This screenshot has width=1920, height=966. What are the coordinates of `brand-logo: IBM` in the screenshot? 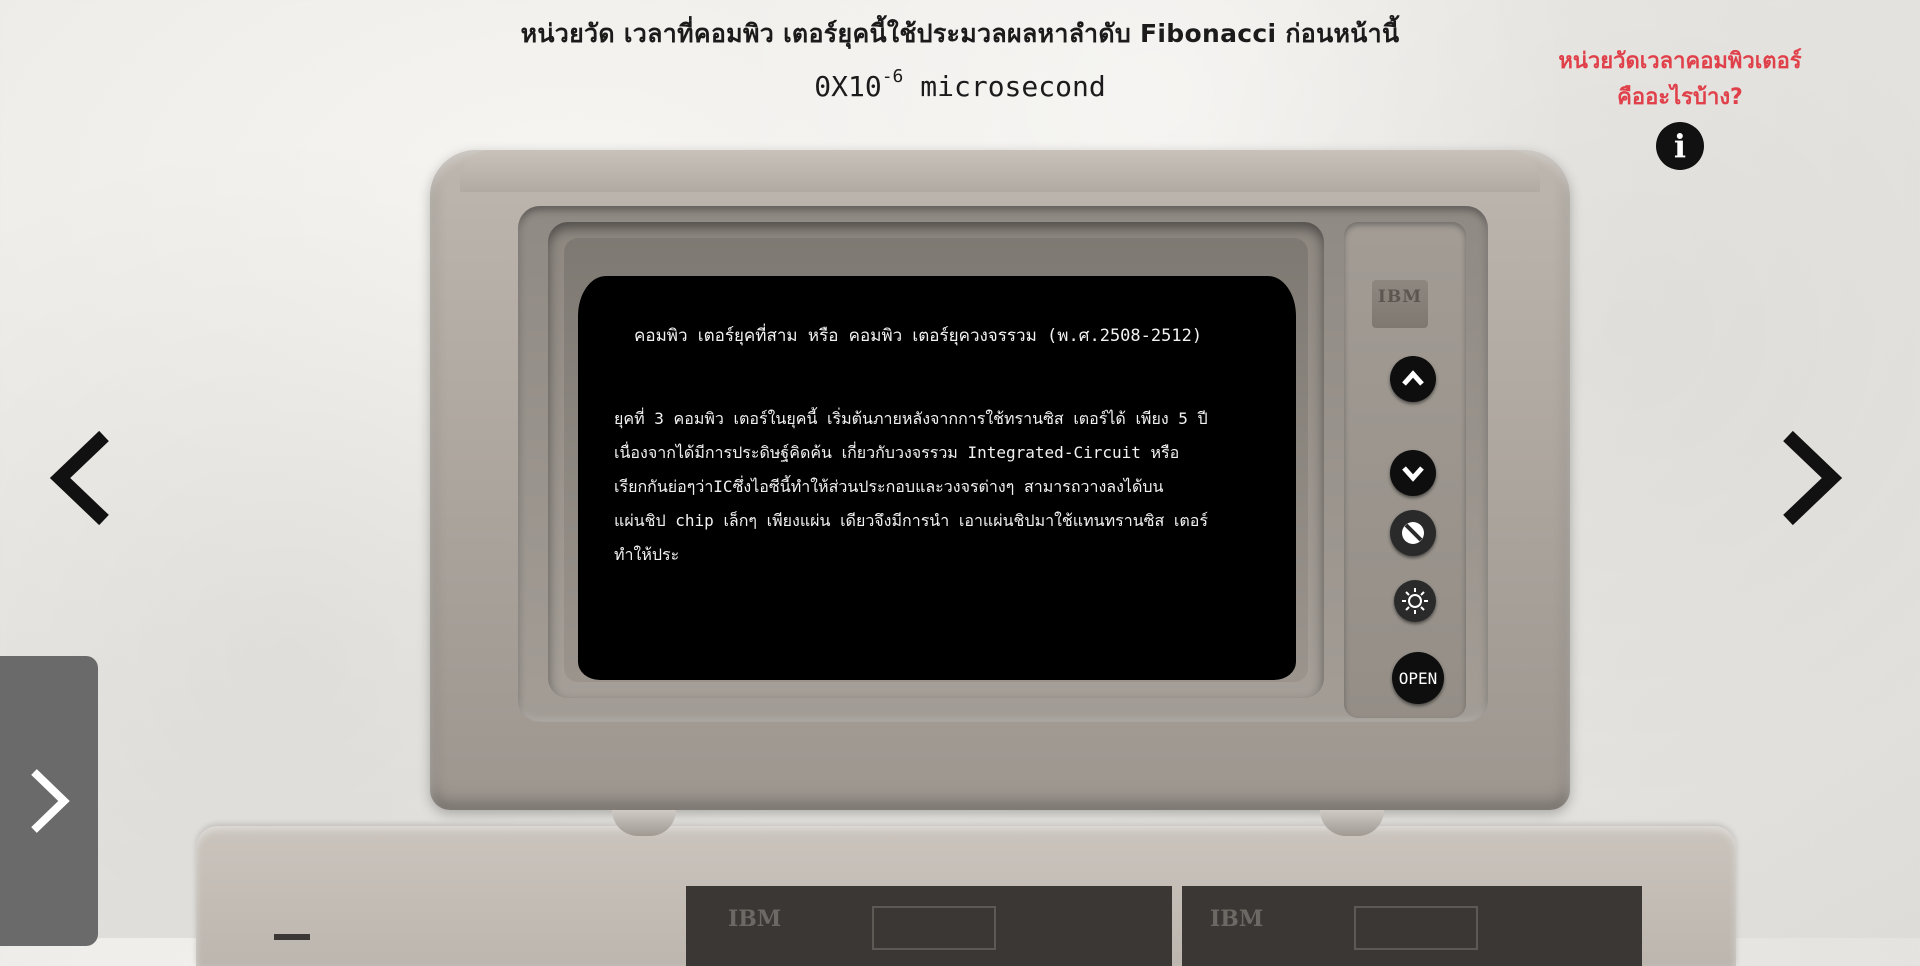 It's located at (1400, 304).